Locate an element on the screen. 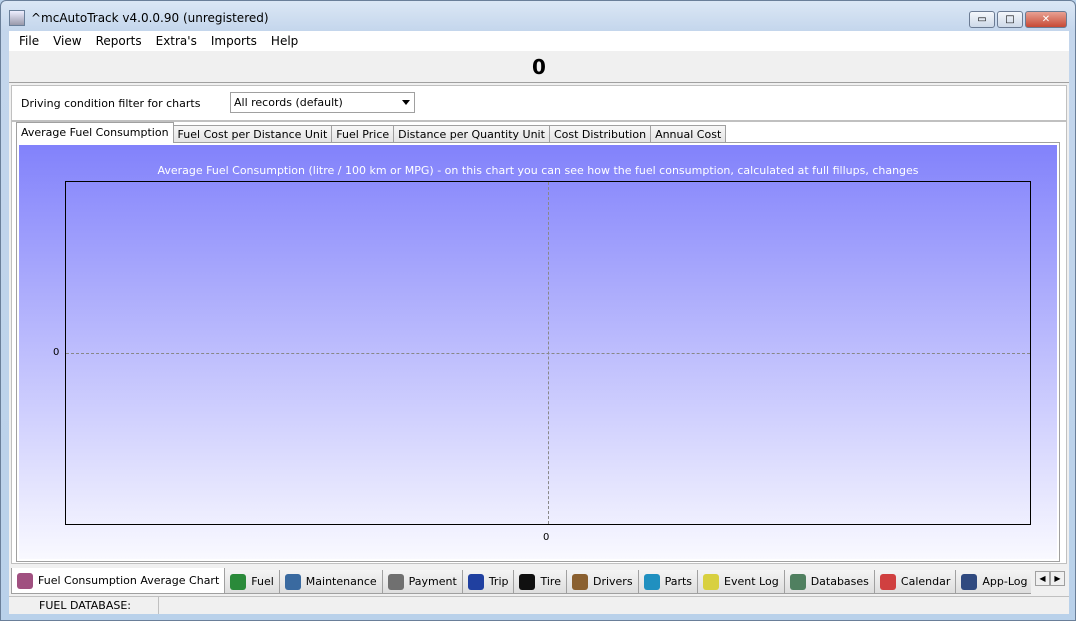 This screenshot has height=621, width=1076. maintenance-icon is located at coordinates (292, 581).